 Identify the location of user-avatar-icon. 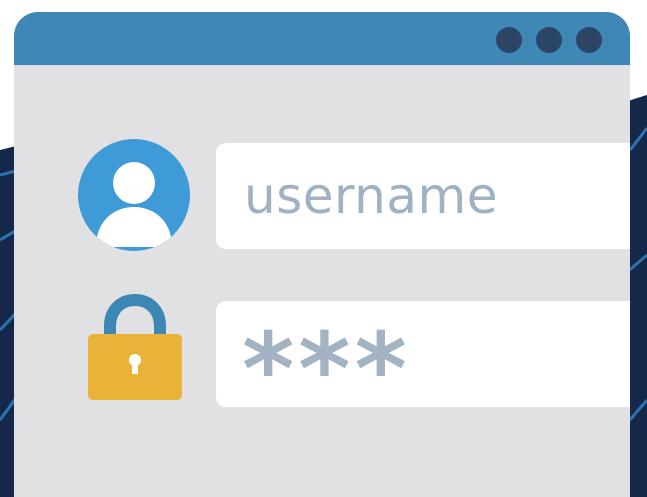
(134, 195).